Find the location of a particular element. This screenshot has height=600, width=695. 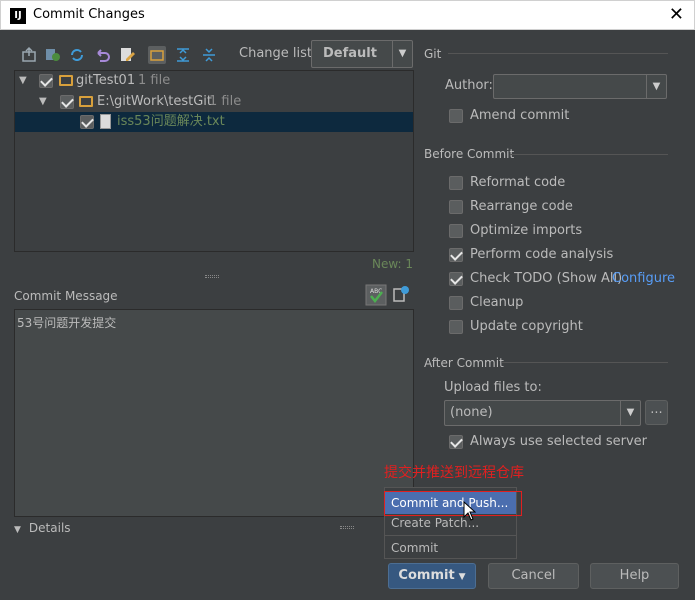

tree-row-root: ▼ gitTest01 1 file is located at coordinates (214, 81).